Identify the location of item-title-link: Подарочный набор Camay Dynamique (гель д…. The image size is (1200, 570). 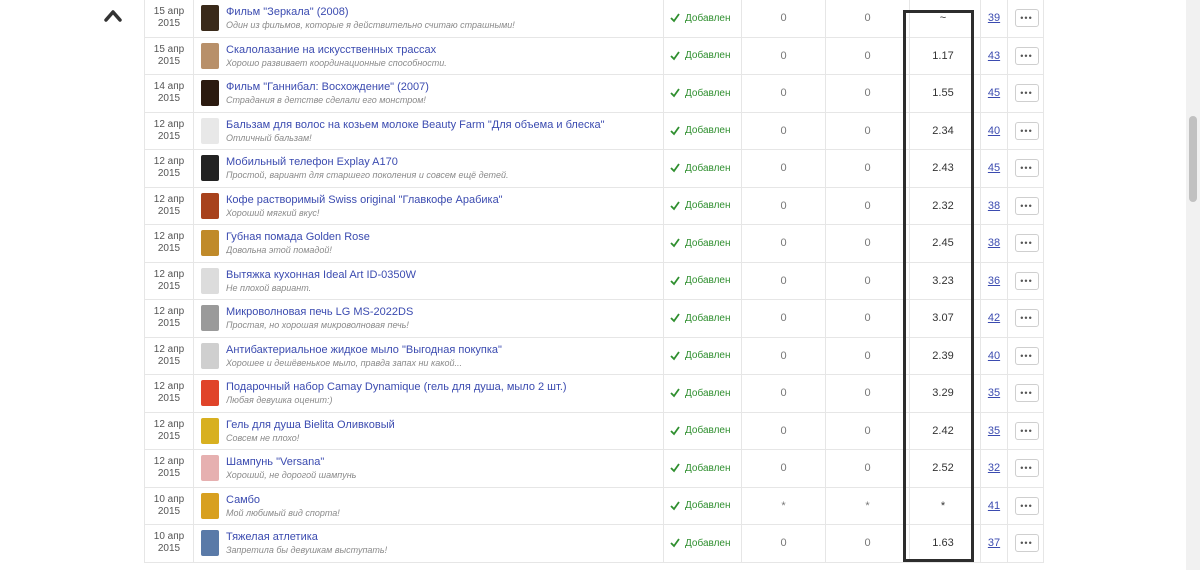
(444, 387).